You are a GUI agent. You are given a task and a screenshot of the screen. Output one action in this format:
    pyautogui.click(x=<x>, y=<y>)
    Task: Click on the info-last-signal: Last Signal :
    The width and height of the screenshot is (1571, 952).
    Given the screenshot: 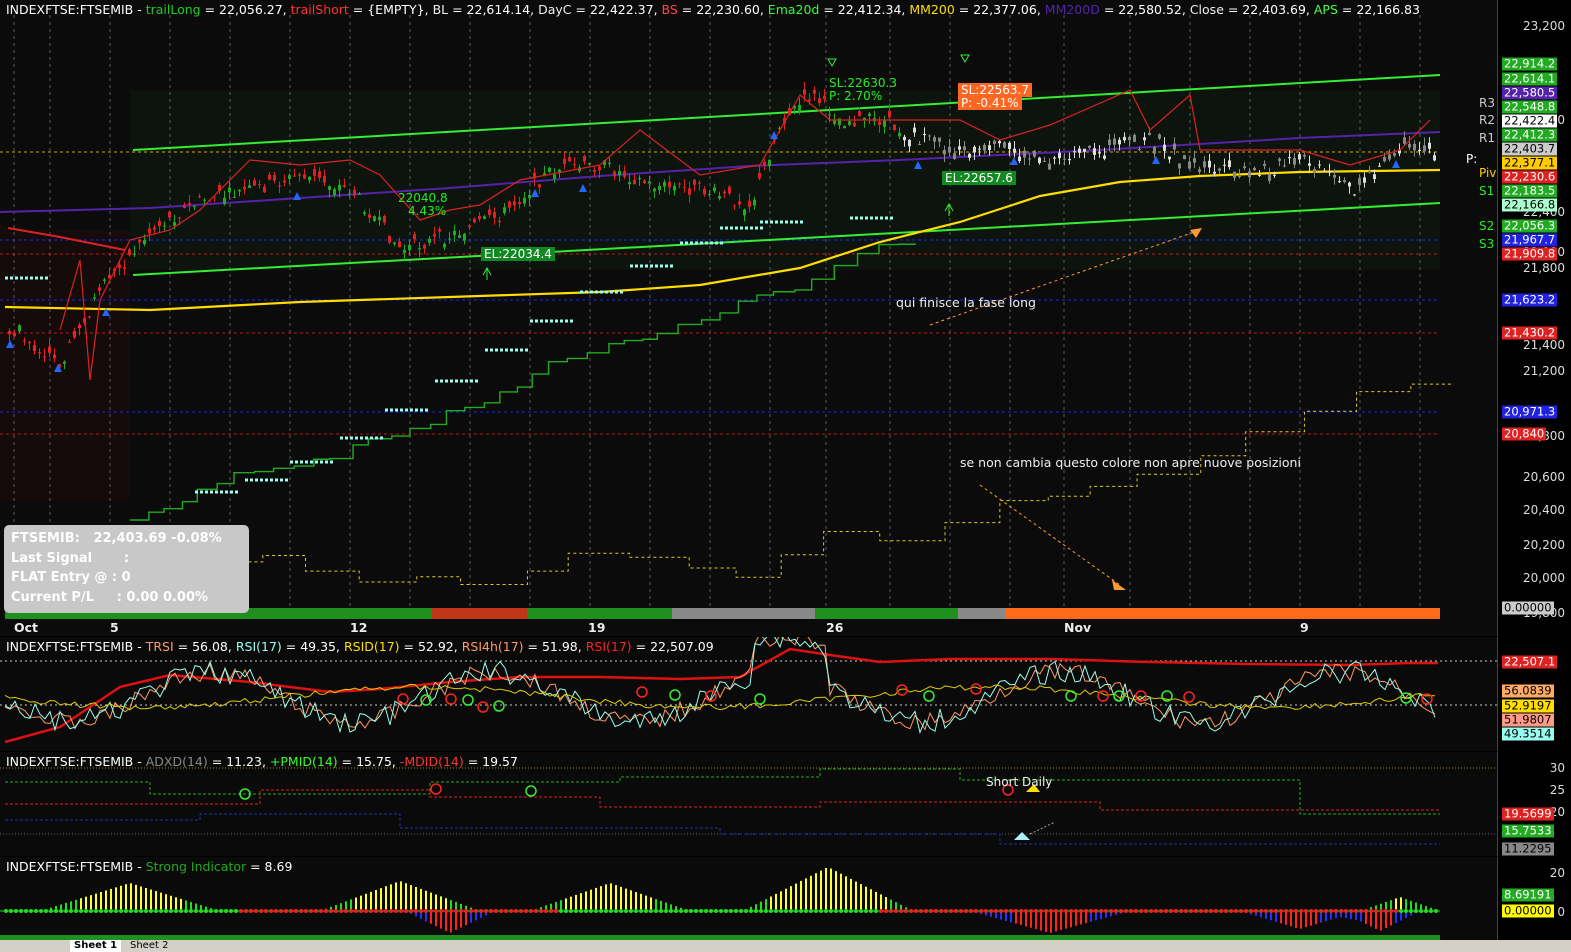 What is the action you would take?
    pyautogui.click(x=70, y=558)
    